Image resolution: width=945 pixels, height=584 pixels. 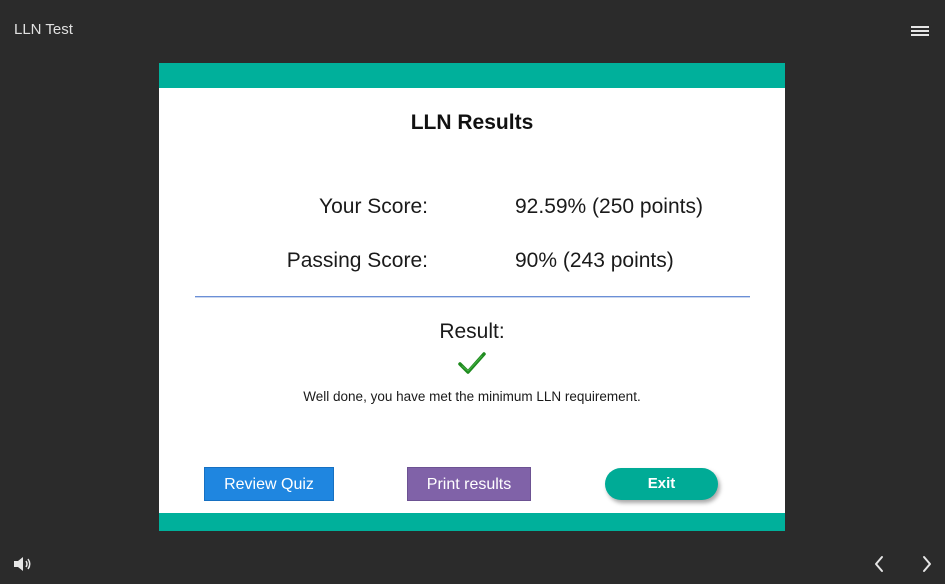 What do you see at coordinates (920, 27) in the screenshot?
I see `hamburger-menu-icon` at bounding box center [920, 27].